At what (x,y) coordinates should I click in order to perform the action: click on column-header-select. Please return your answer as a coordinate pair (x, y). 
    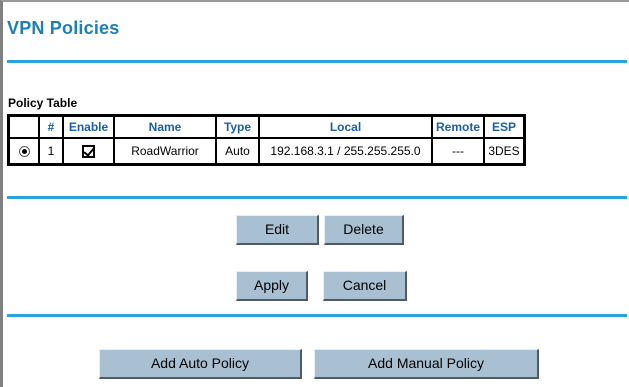
    Looking at the image, I should click on (24, 127).